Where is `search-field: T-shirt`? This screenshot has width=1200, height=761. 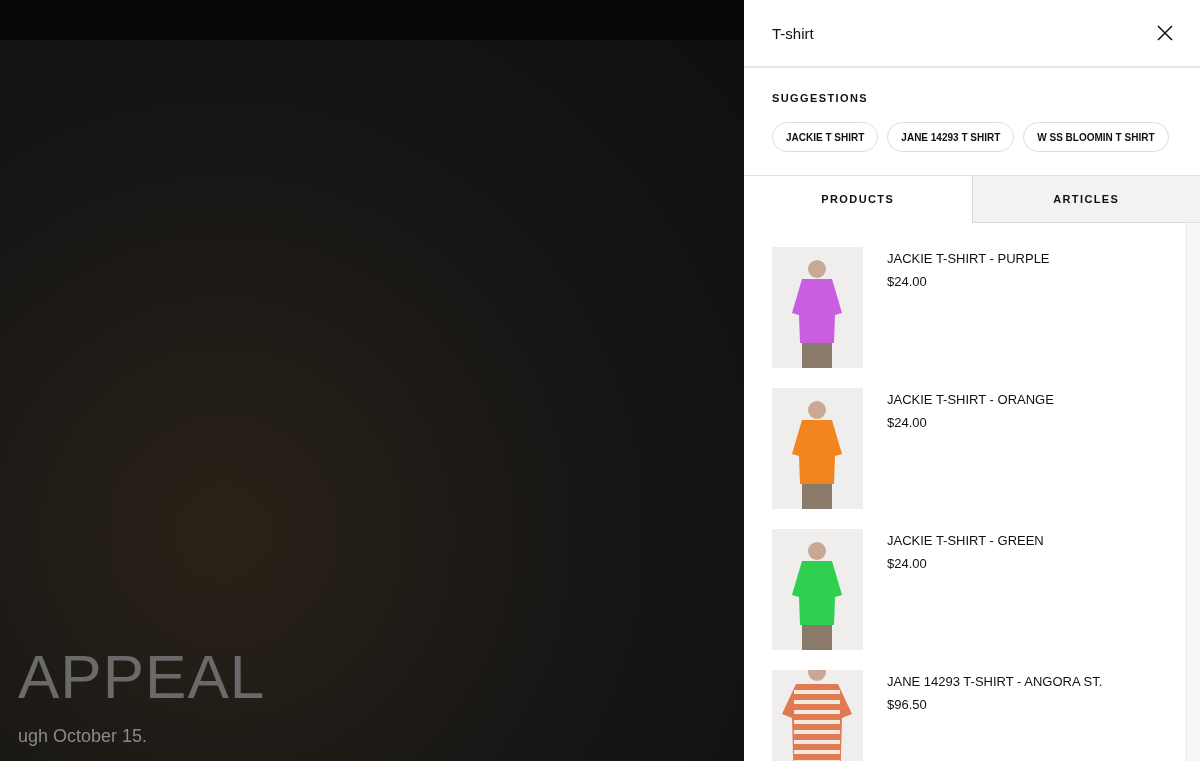
search-field: T-shirt is located at coordinates (922, 33).